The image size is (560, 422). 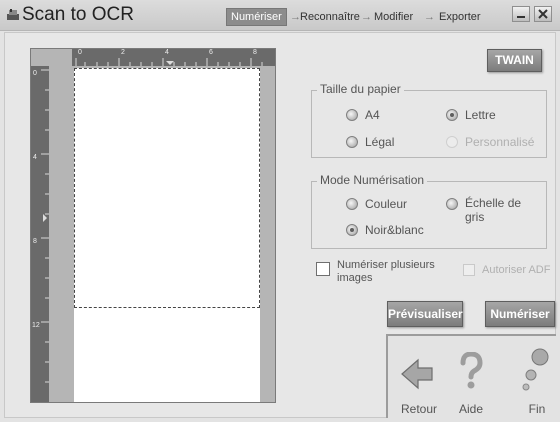 What do you see at coordinates (352, 230) in the screenshot?
I see `radio-black-white` at bounding box center [352, 230].